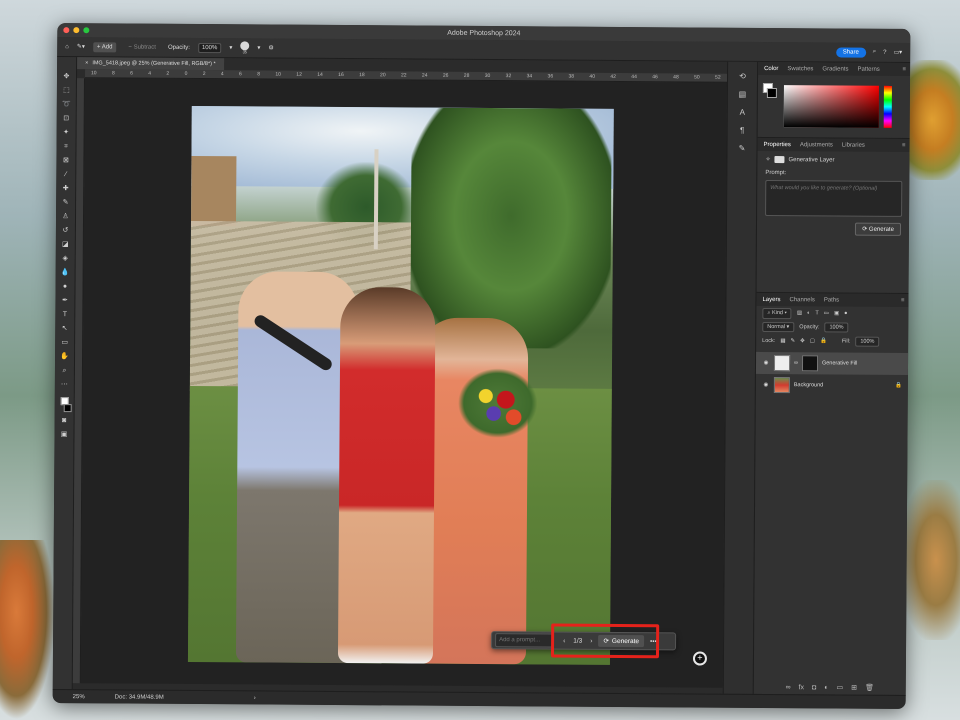  What do you see at coordinates (905, 300) in the screenshot?
I see `layers-menu-icon: ≡` at bounding box center [905, 300].